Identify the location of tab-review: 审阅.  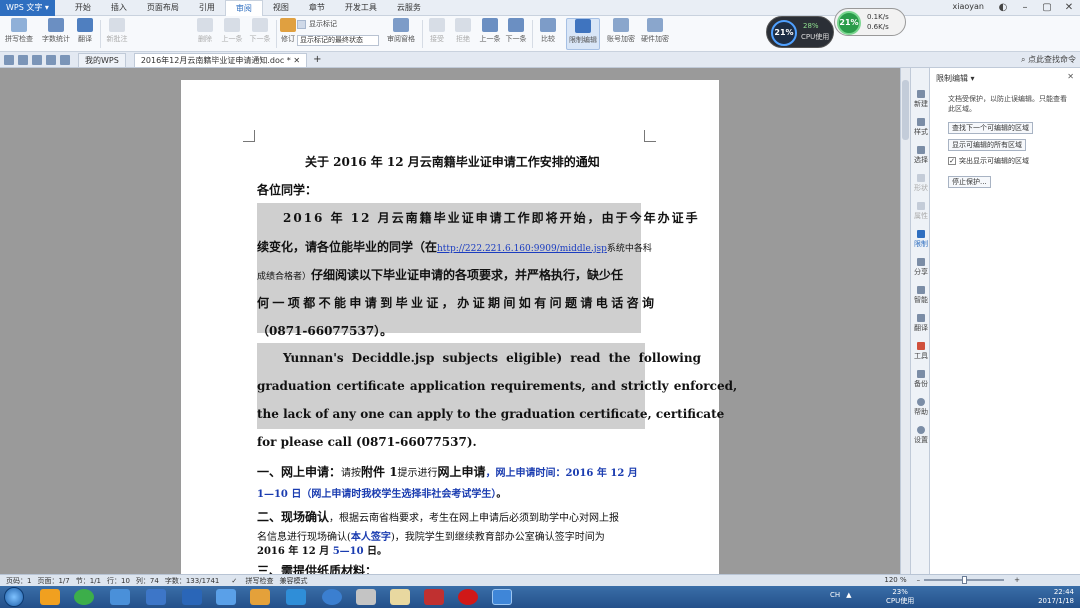
(243, 8).